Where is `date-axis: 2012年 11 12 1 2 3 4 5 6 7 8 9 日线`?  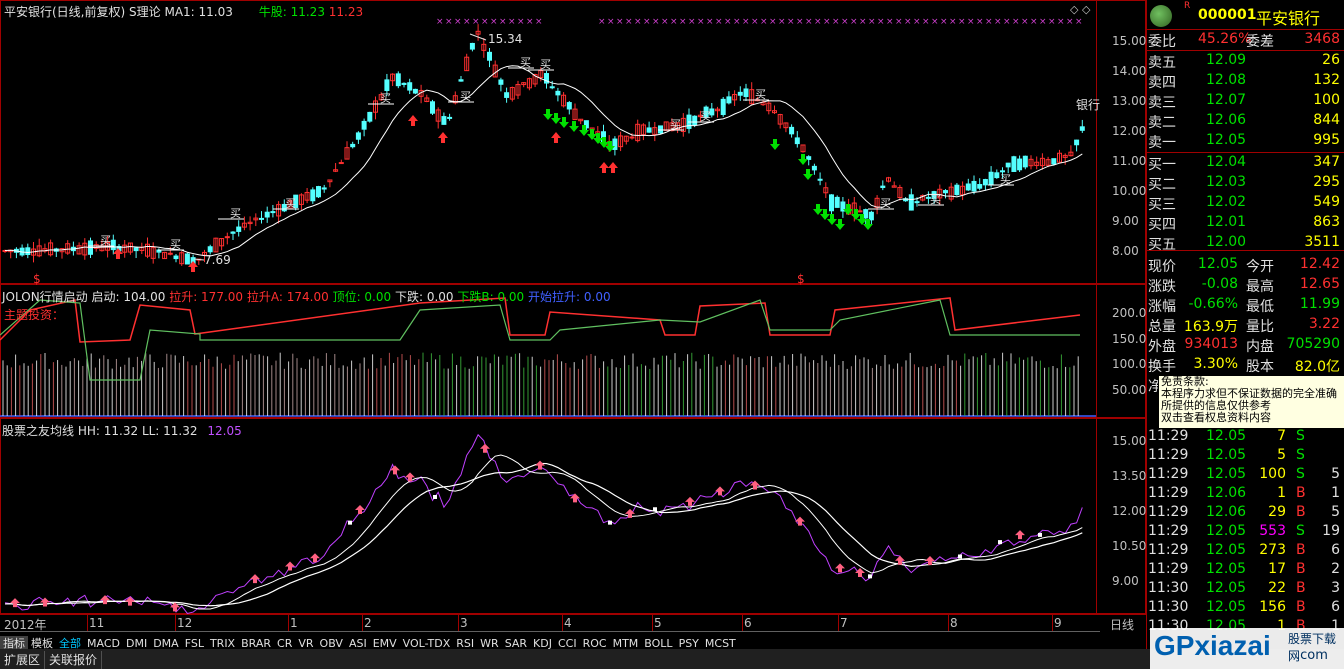
date-axis: 2012年 11 12 1 2 3 4 5 6 7 8 9 日线 is located at coordinates (573, 623).